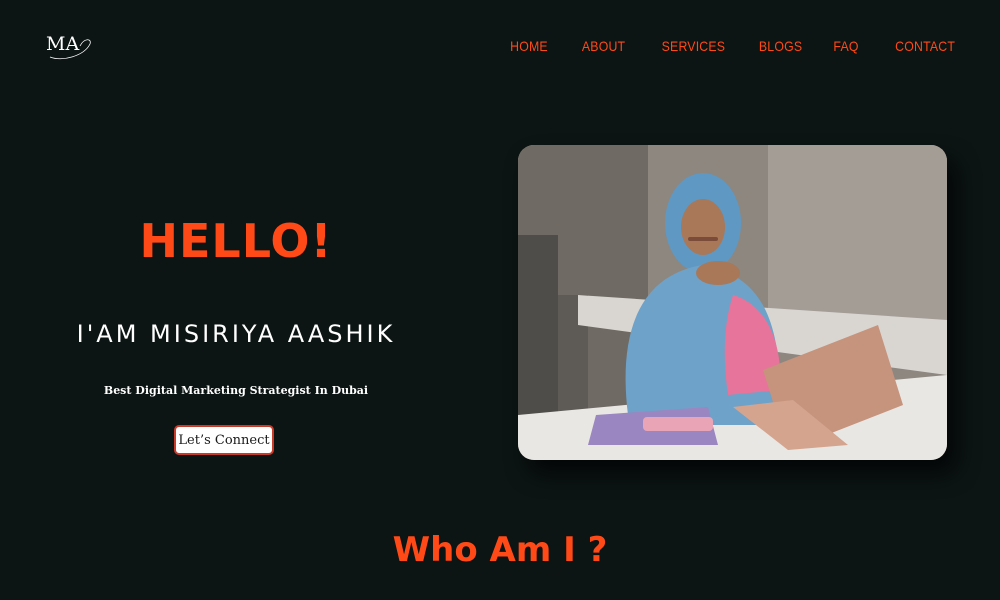  I want to click on lets-connect-button: Let’s Connect, so click(224, 440).